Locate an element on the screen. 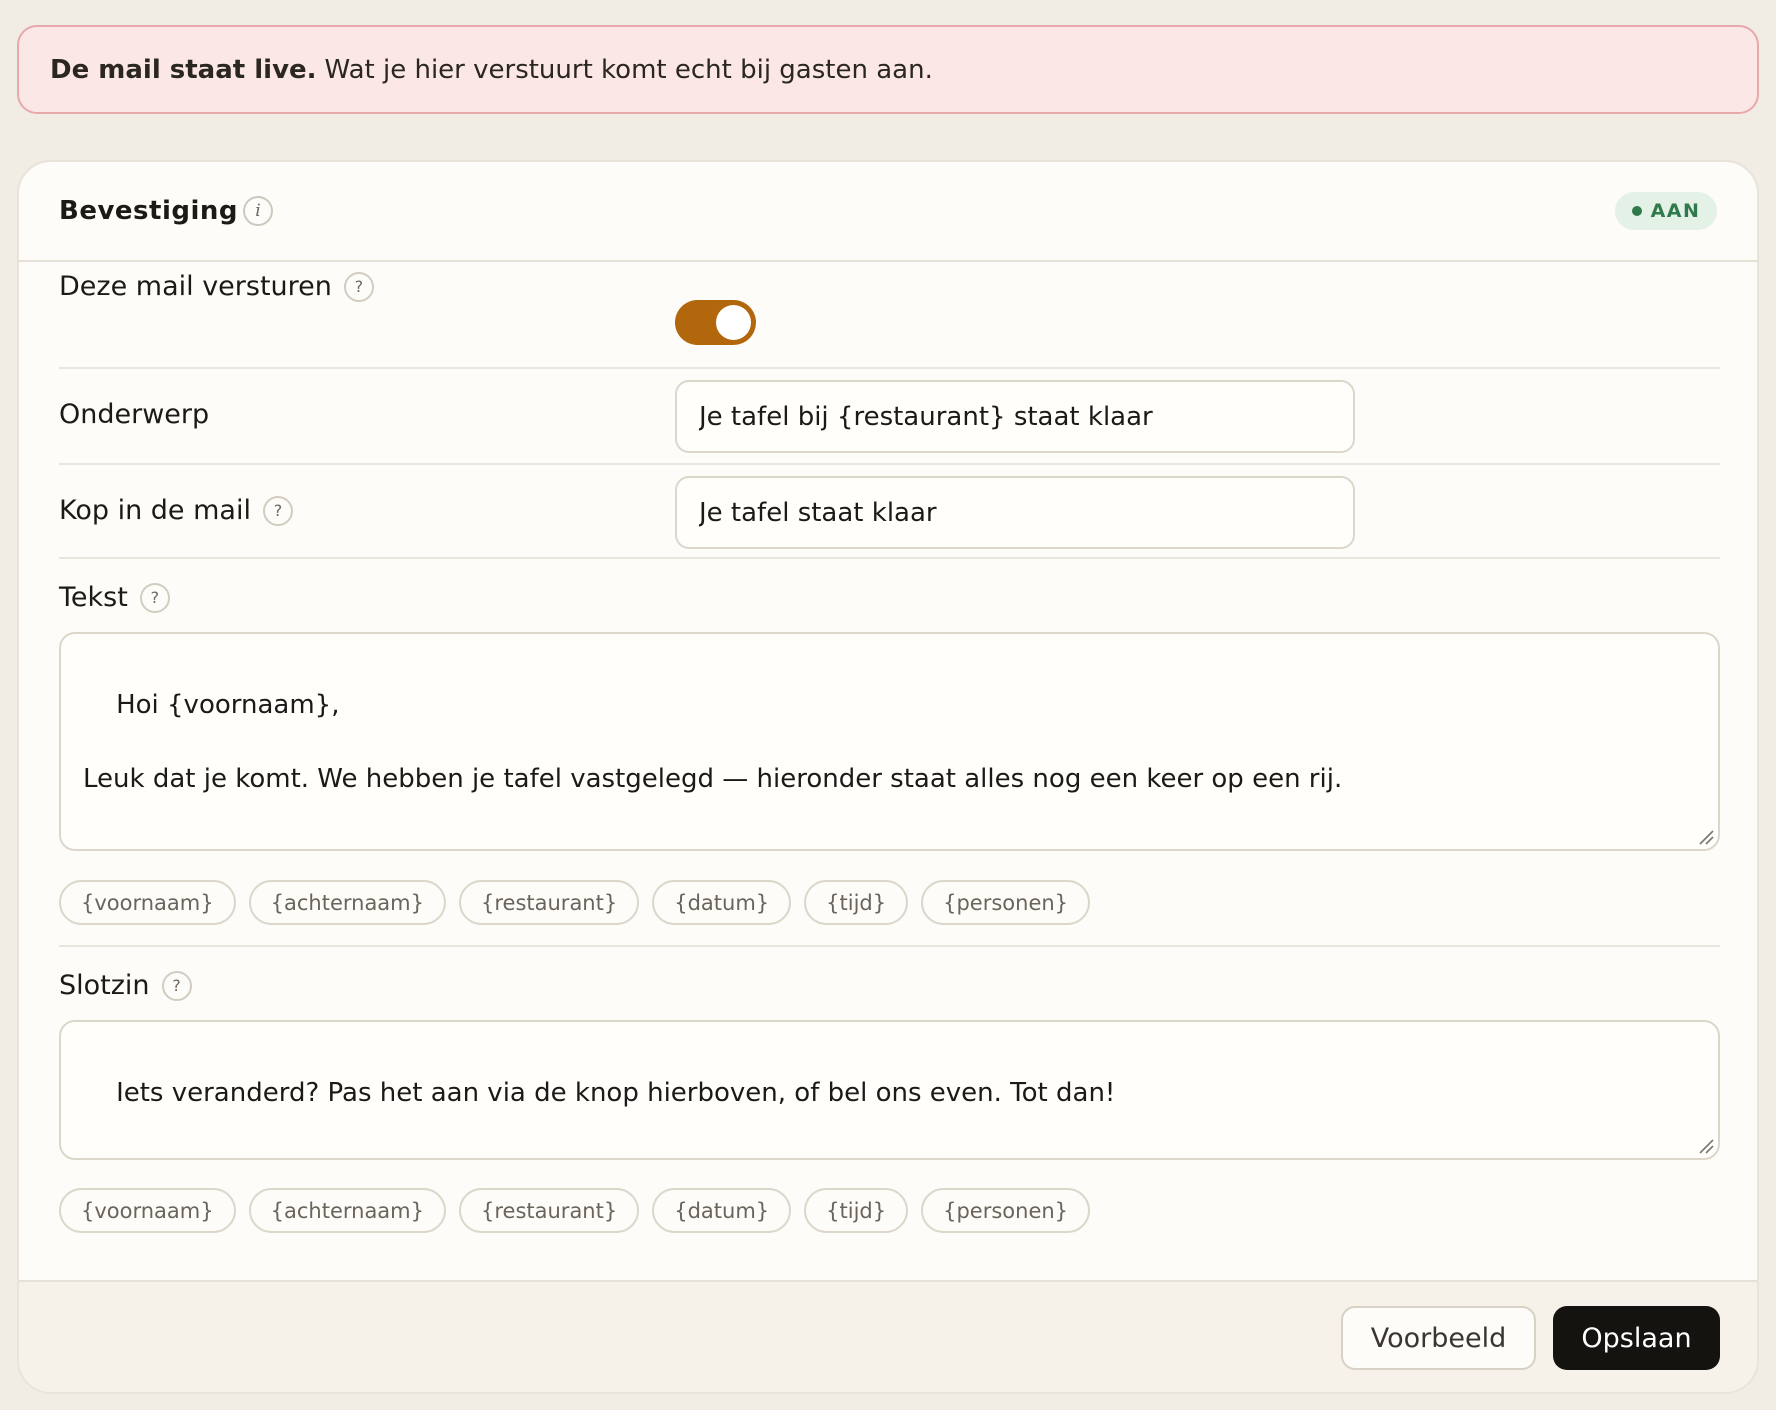  send-mail-toggle is located at coordinates (715, 322).